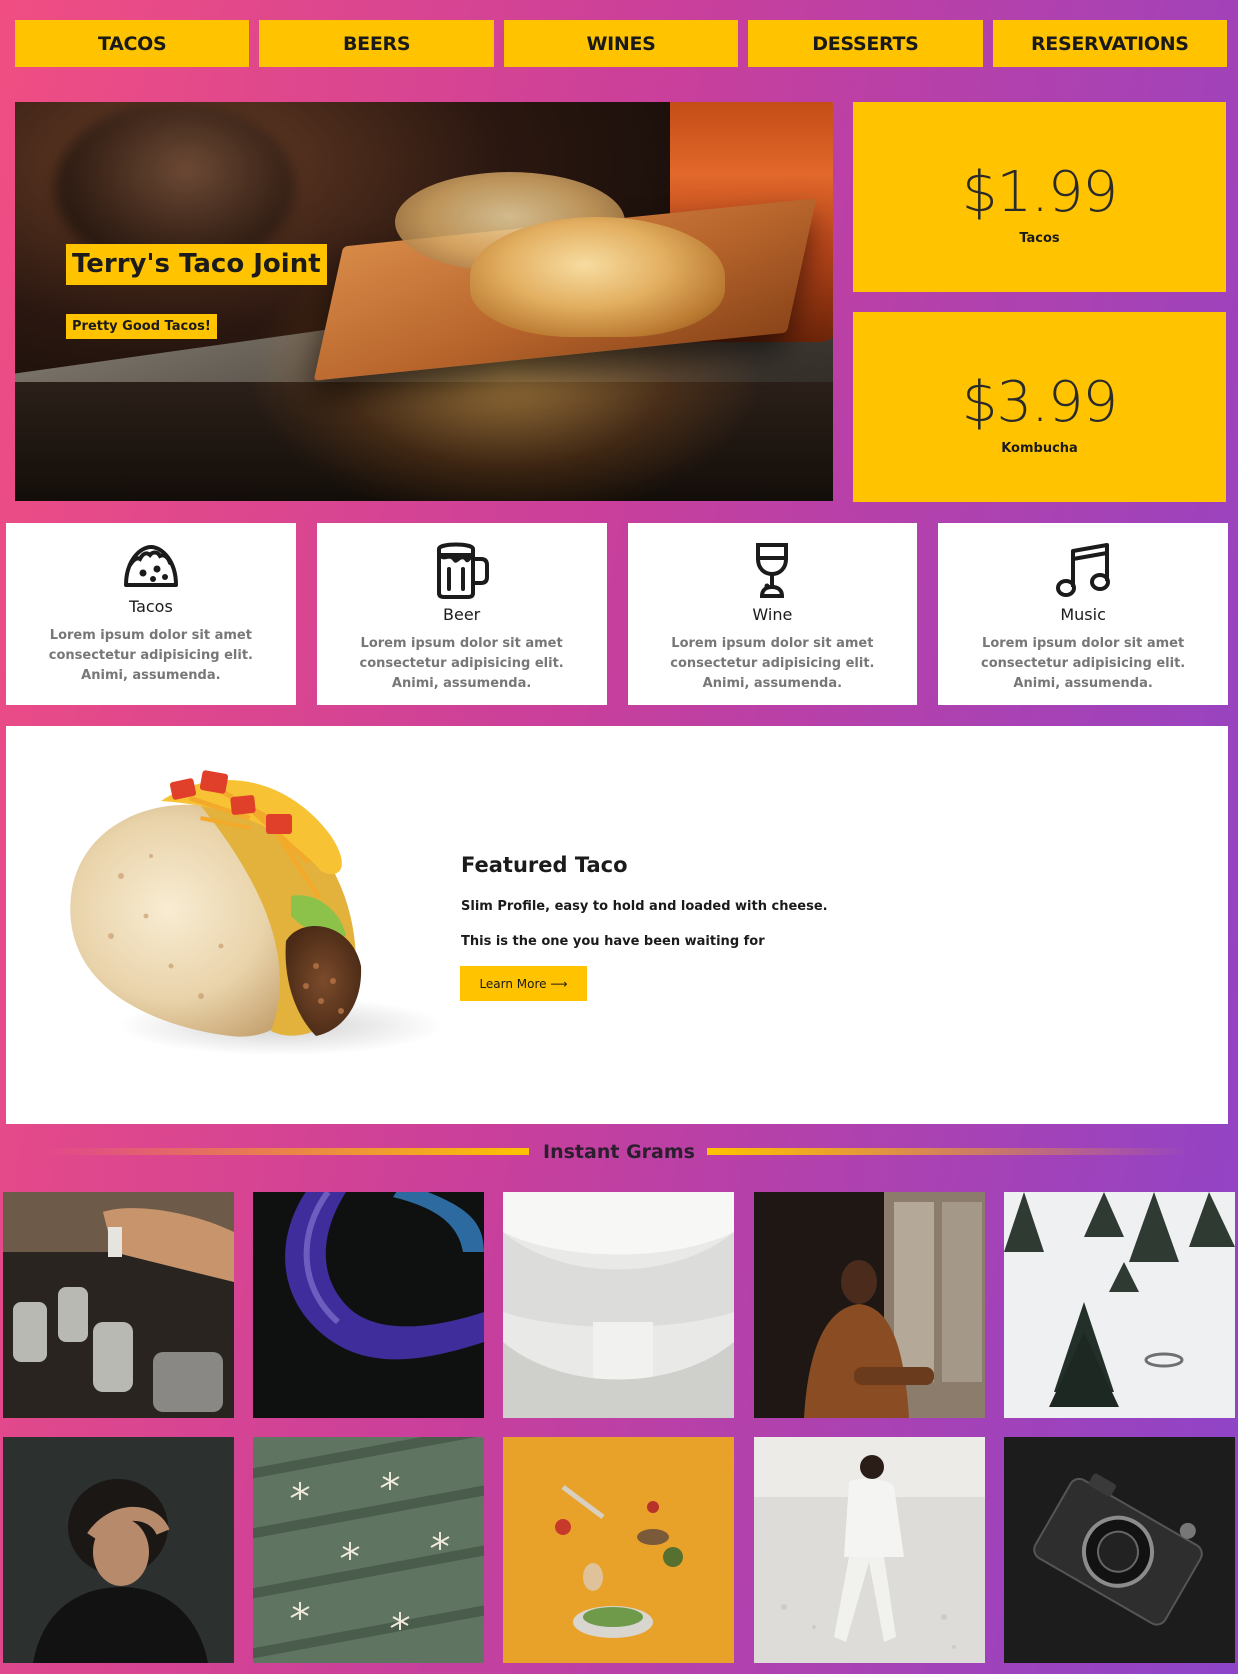  What do you see at coordinates (597, 277) in the screenshot?
I see `hero-photo-taco` at bounding box center [597, 277].